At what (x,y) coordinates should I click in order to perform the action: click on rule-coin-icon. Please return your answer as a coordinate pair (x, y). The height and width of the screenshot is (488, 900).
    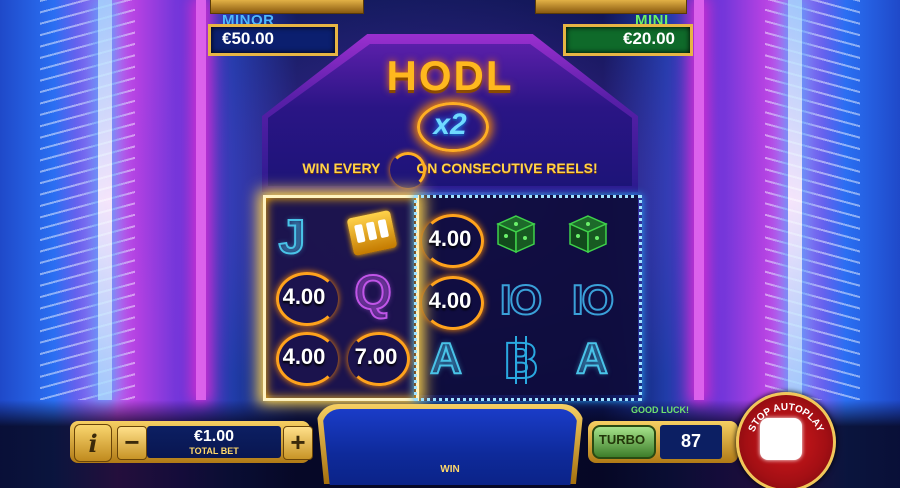
    Looking at the image, I should click on (408, 170).